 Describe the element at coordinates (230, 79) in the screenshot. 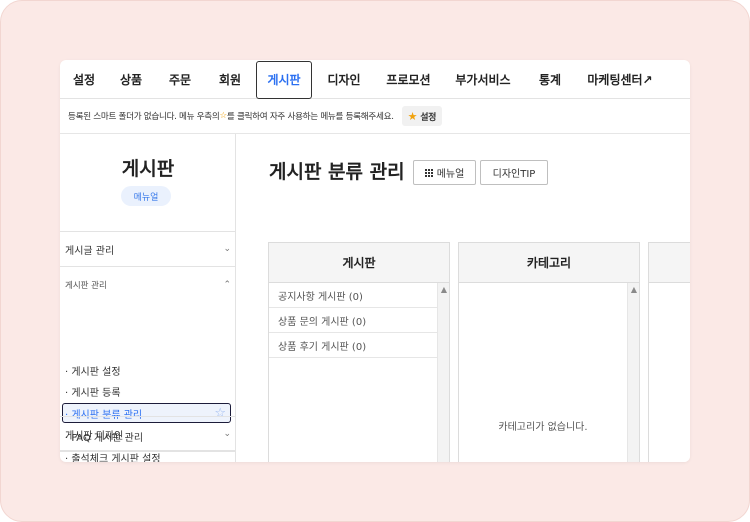

I see `nav-members: 회원` at that location.